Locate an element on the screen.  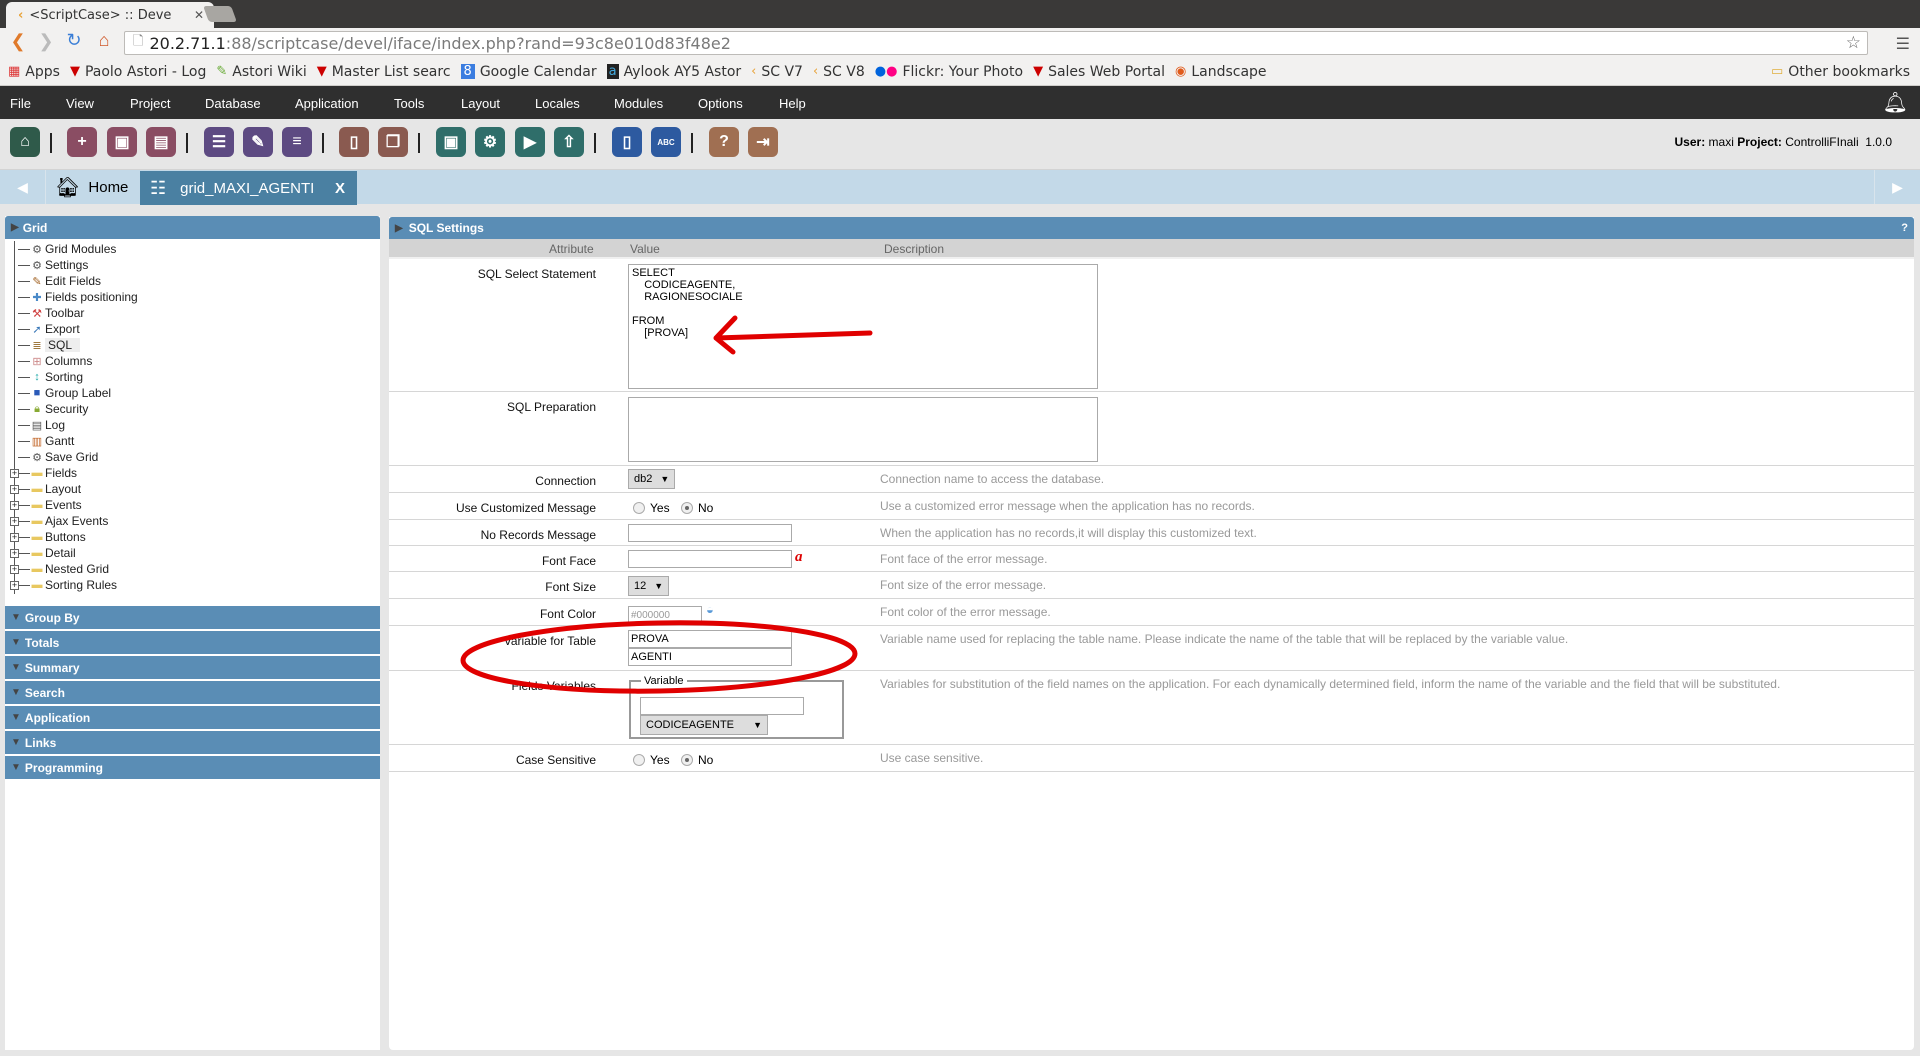
menu-view: View is located at coordinates (80, 103).